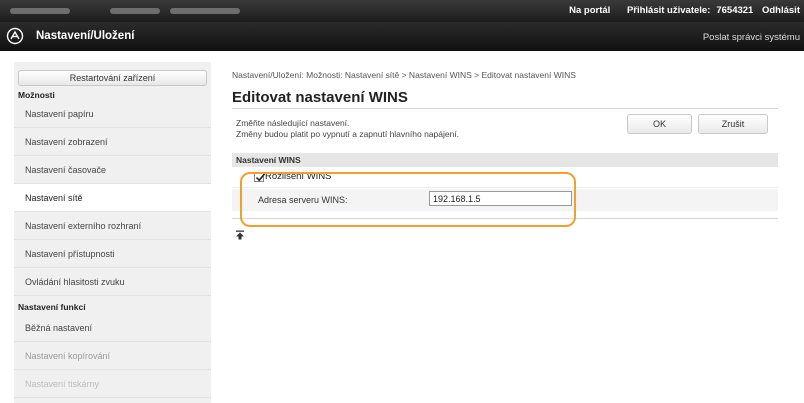  I want to click on user-id: 7654321, so click(735, 10).